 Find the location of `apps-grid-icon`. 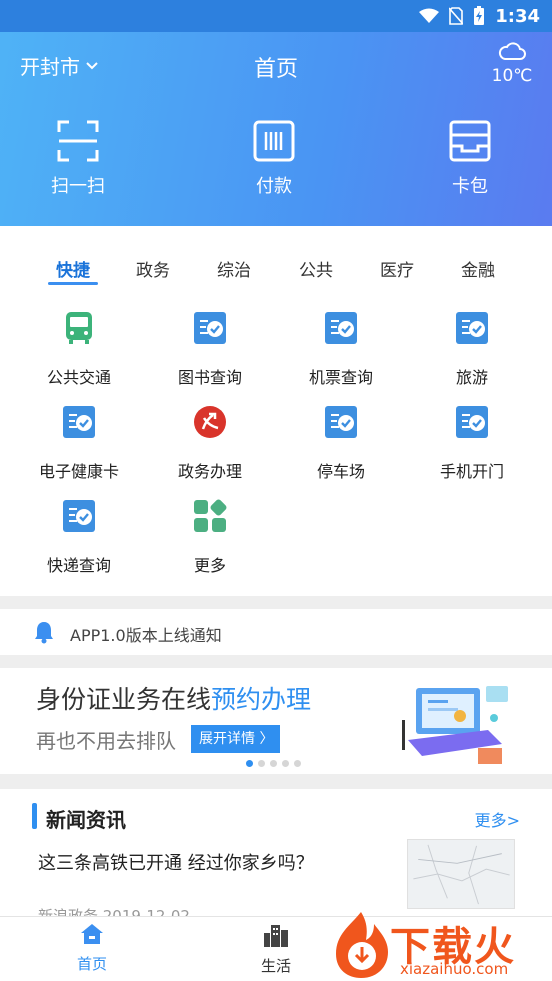

apps-grid-icon is located at coordinates (210, 515).